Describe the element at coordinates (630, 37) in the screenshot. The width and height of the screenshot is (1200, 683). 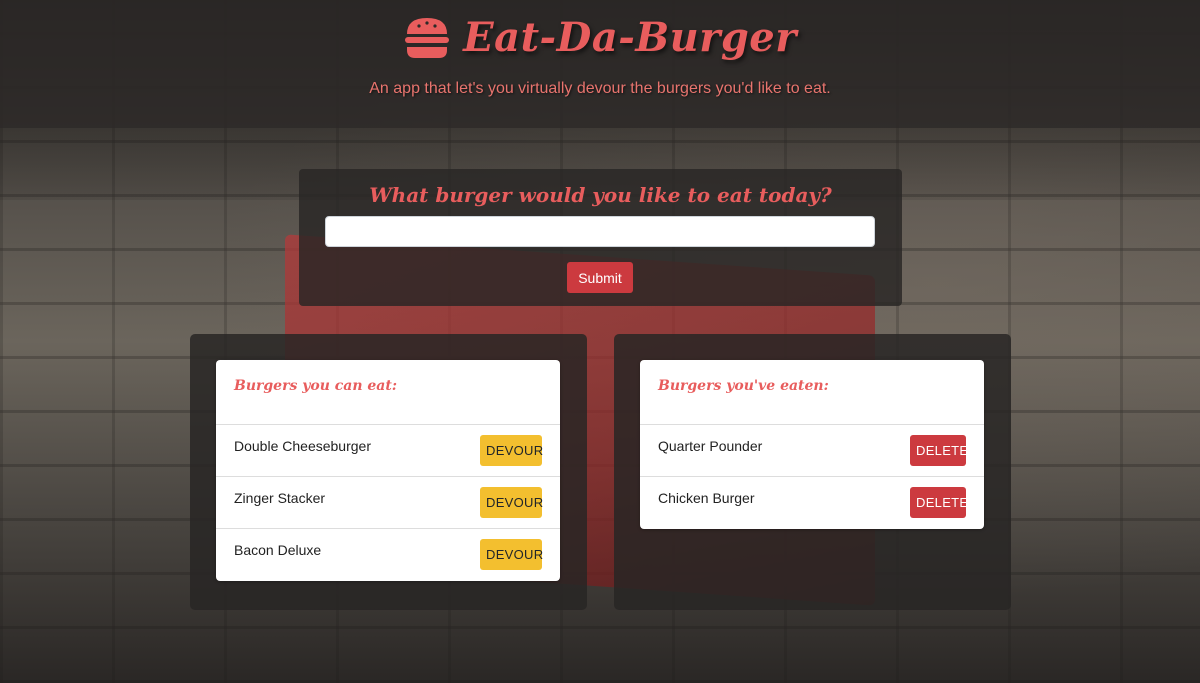
I see `app-title: Eat-Da-Burger` at that location.